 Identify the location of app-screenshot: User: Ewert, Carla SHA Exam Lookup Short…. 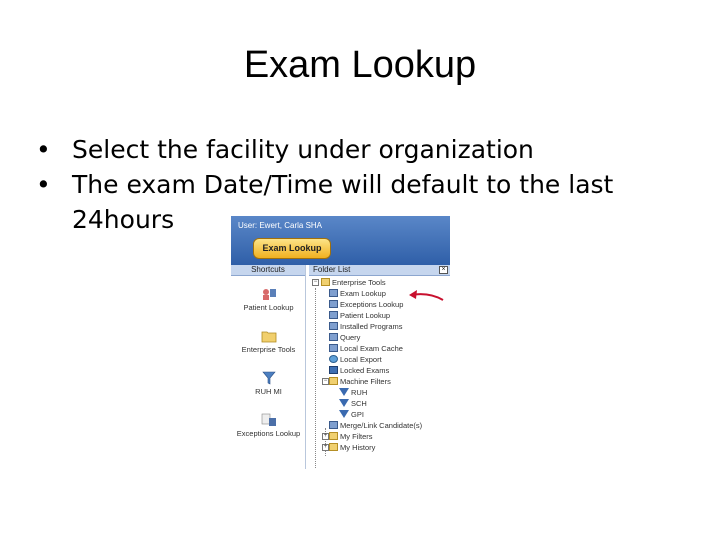
(340, 342).